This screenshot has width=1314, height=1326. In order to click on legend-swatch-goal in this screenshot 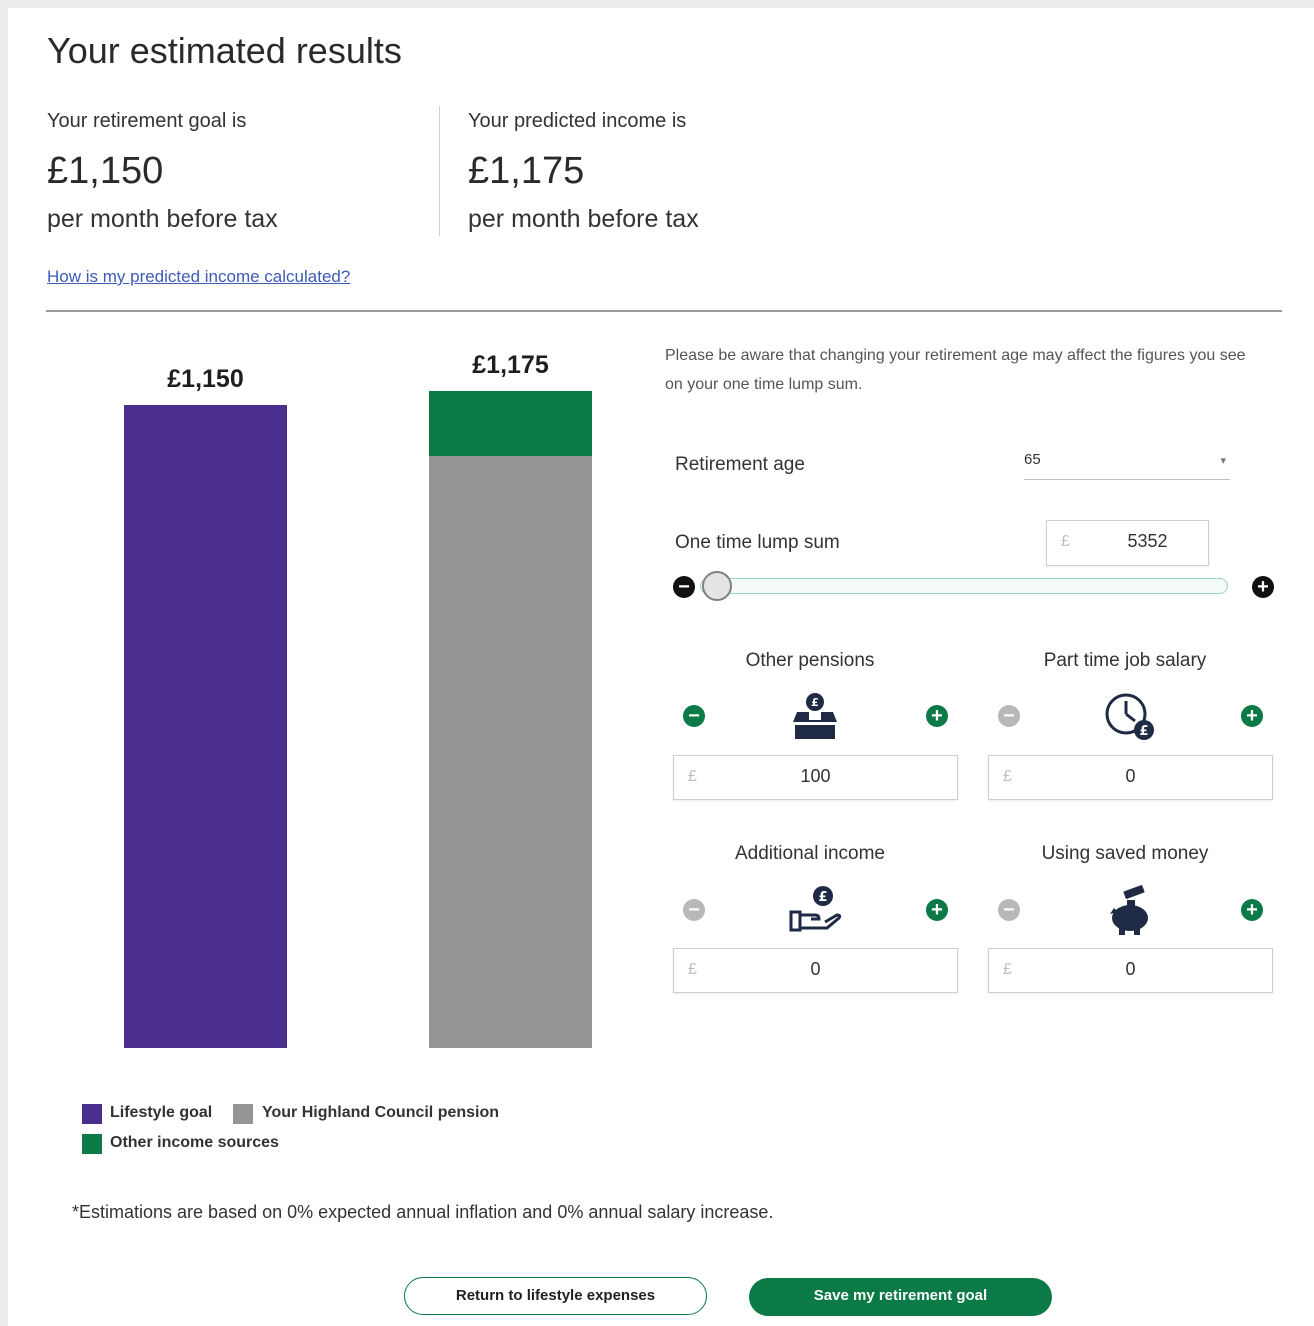, I will do `click(92, 1114)`.